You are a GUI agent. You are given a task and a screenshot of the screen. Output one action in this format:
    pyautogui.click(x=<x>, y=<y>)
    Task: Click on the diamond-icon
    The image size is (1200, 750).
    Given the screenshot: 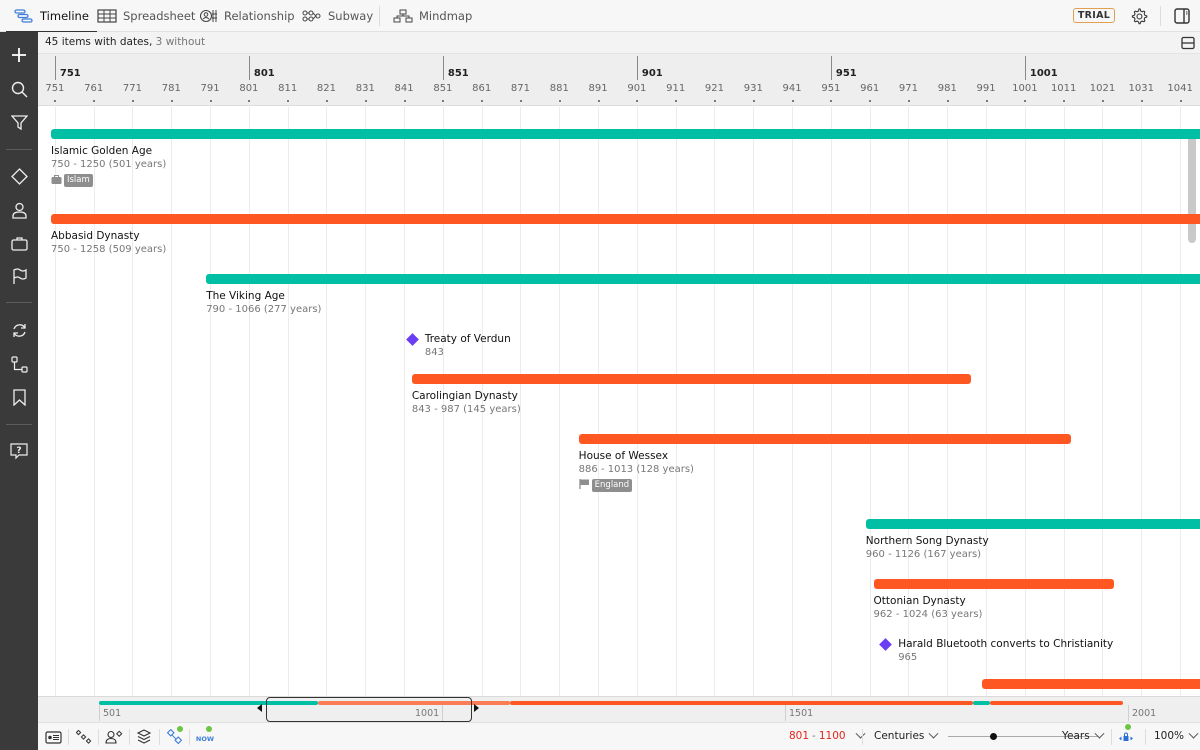 What is the action you would take?
    pyautogui.click(x=19, y=176)
    